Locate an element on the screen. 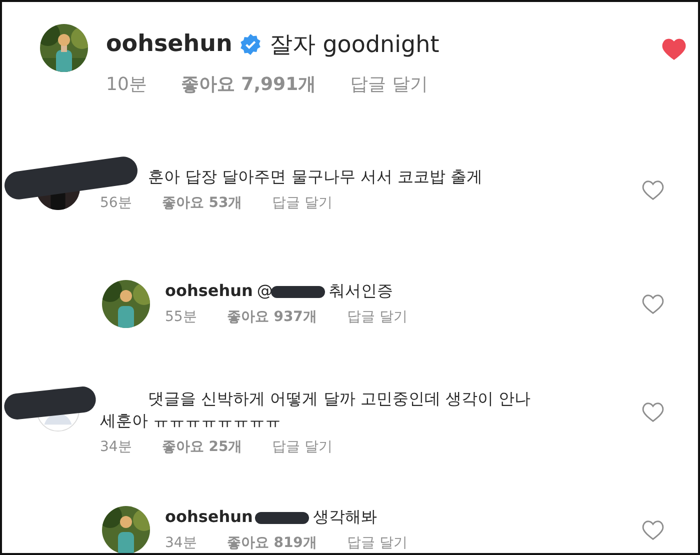 This screenshot has height=555, width=700. time-label: 10분 is located at coordinates (126, 84).